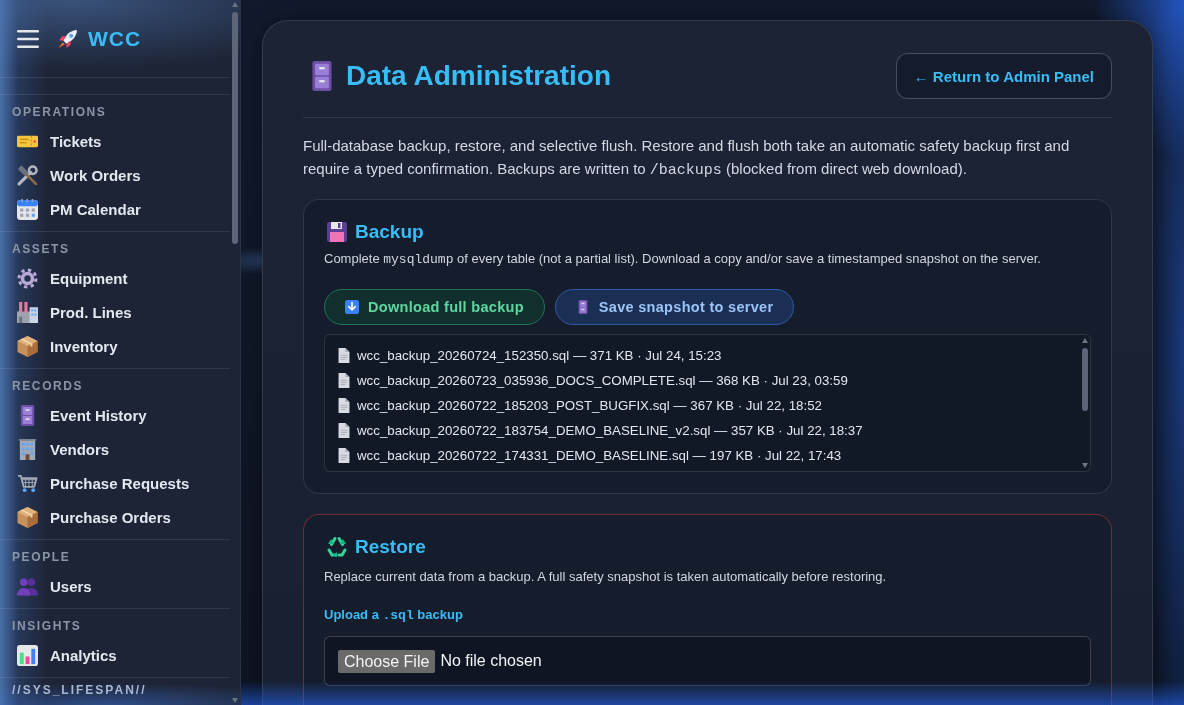 The width and height of the screenshot is (1184, 705). I want to click on nav-link: Prod. Lines, so click(115, 312).